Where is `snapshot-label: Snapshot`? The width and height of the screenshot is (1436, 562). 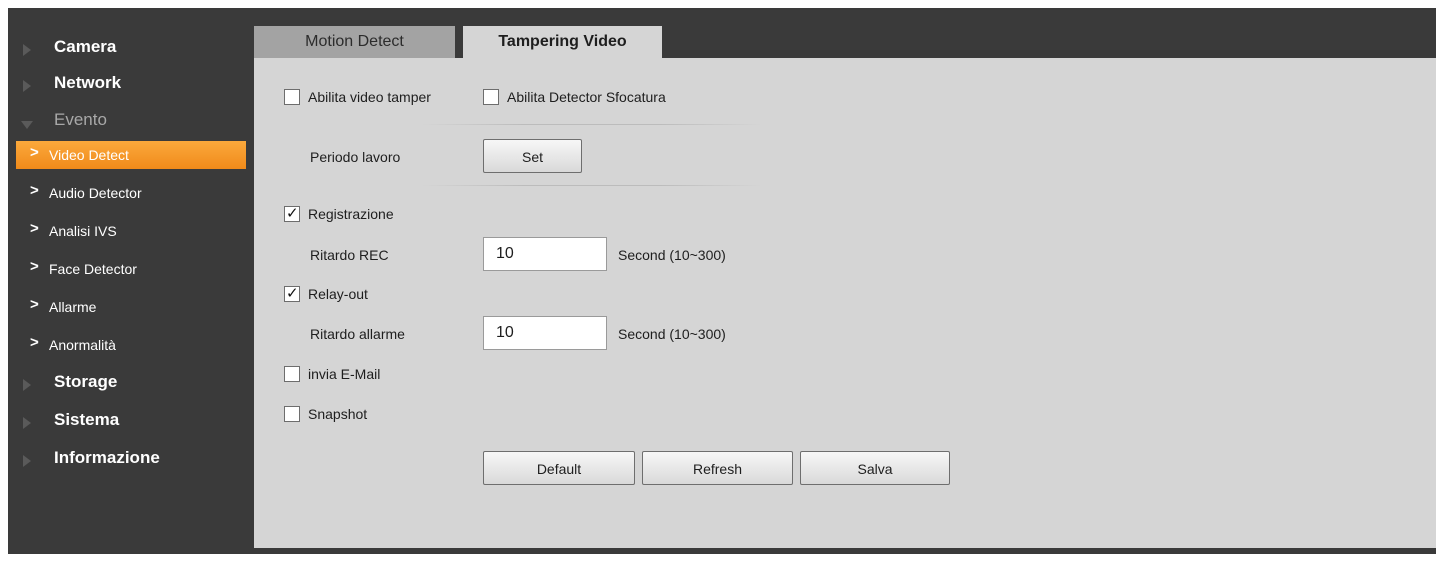 snapshot-label: Snapshot is located at coordinates (338, 414).